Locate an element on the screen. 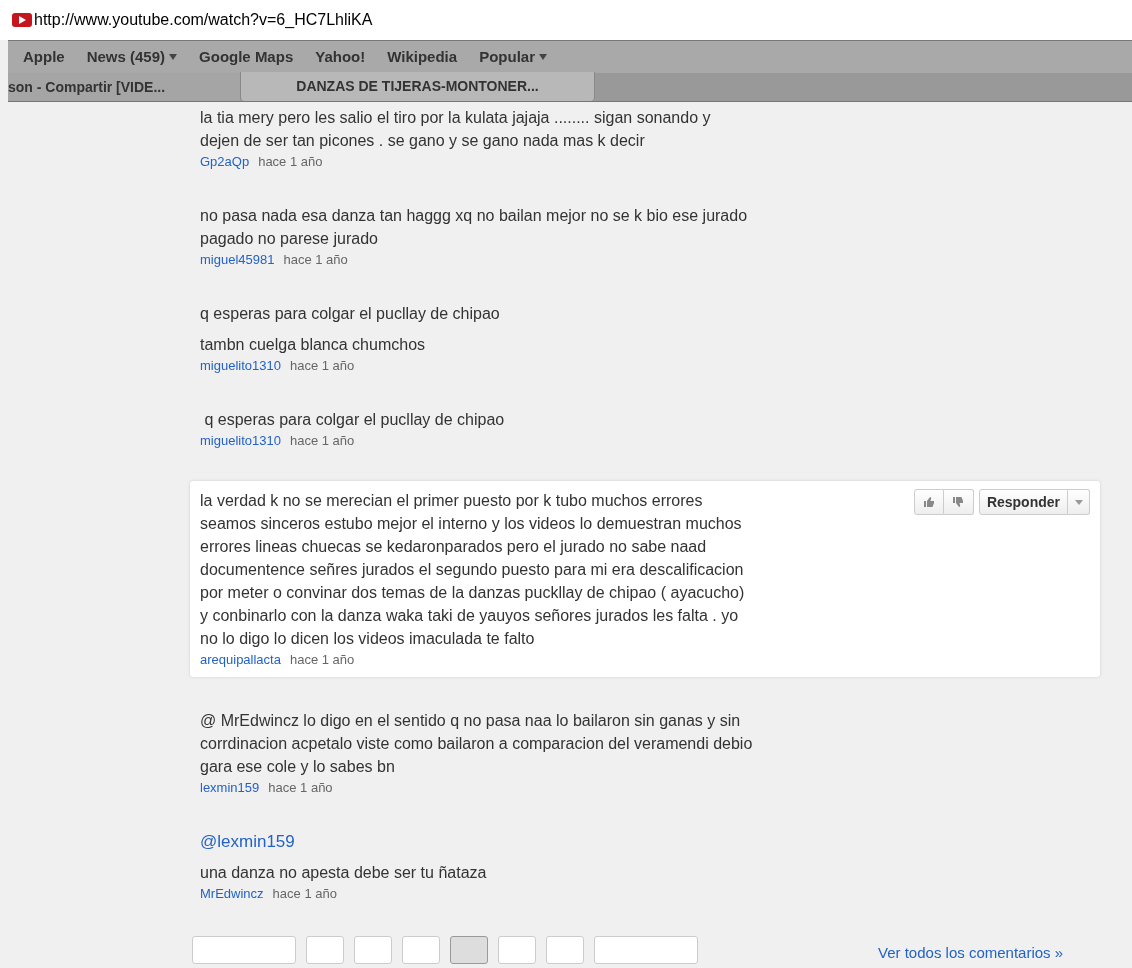  bookmark-item: Yahoo! is located at coordinates (340, 57).